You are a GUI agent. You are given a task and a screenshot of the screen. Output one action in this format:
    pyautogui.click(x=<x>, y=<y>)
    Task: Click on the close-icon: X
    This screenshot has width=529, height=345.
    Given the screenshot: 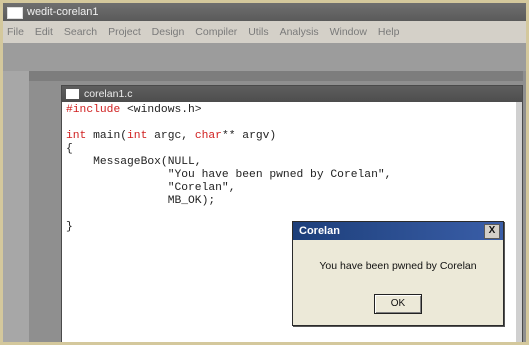 What is the action you would take?
    pyautogui.click(x=492, y=231)
    